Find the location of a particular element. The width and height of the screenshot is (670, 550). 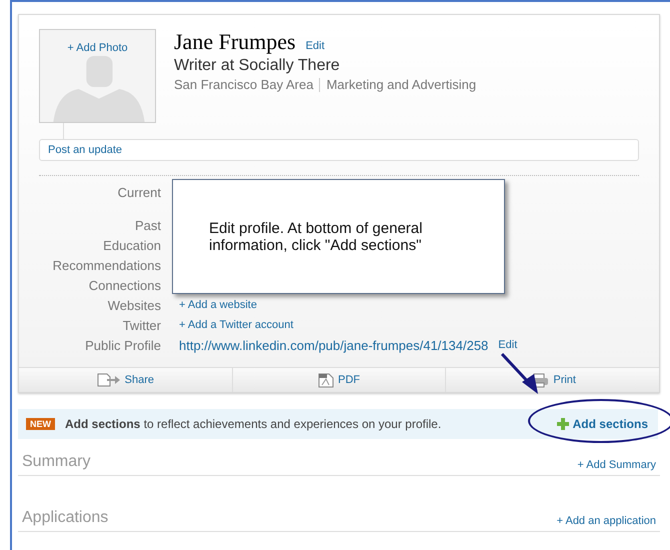

field-label: Connections is located at coordinates (124, 285).